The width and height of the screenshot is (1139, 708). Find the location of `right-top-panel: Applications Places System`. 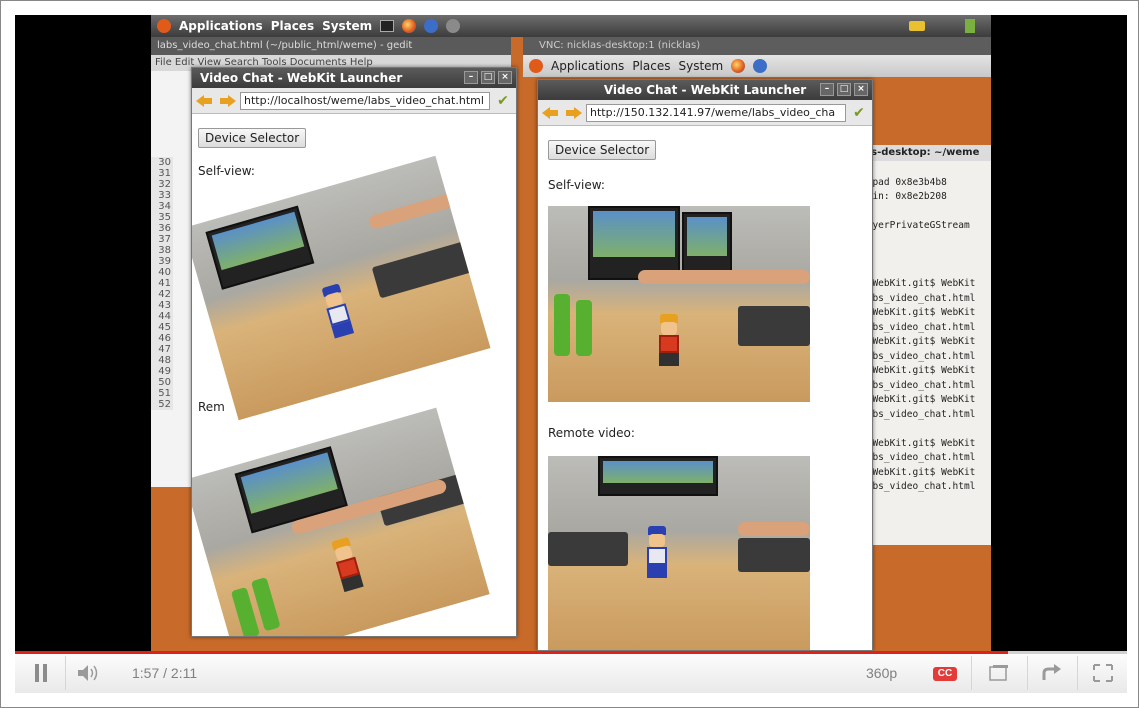

right-top-panel: Applications Places System is located at coordinates (757, 66).